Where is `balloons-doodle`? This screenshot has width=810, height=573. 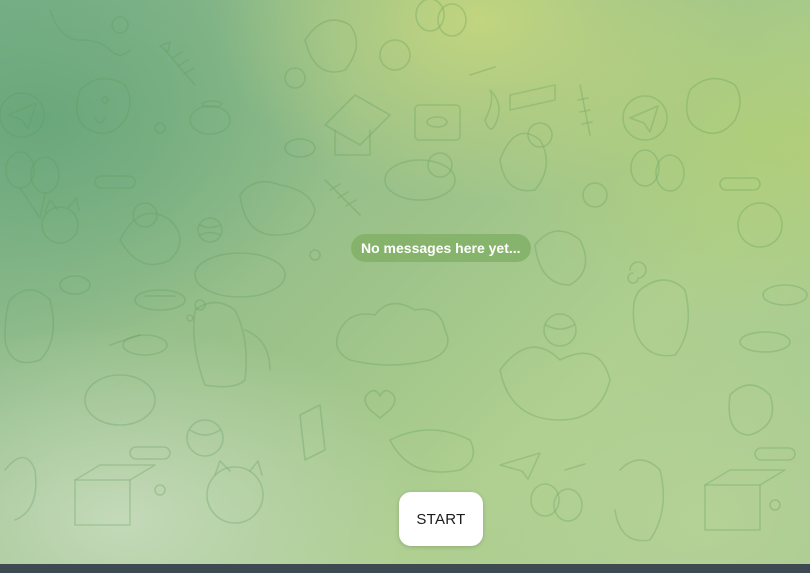
balloons-doodle is located at coordinates (32, 185).